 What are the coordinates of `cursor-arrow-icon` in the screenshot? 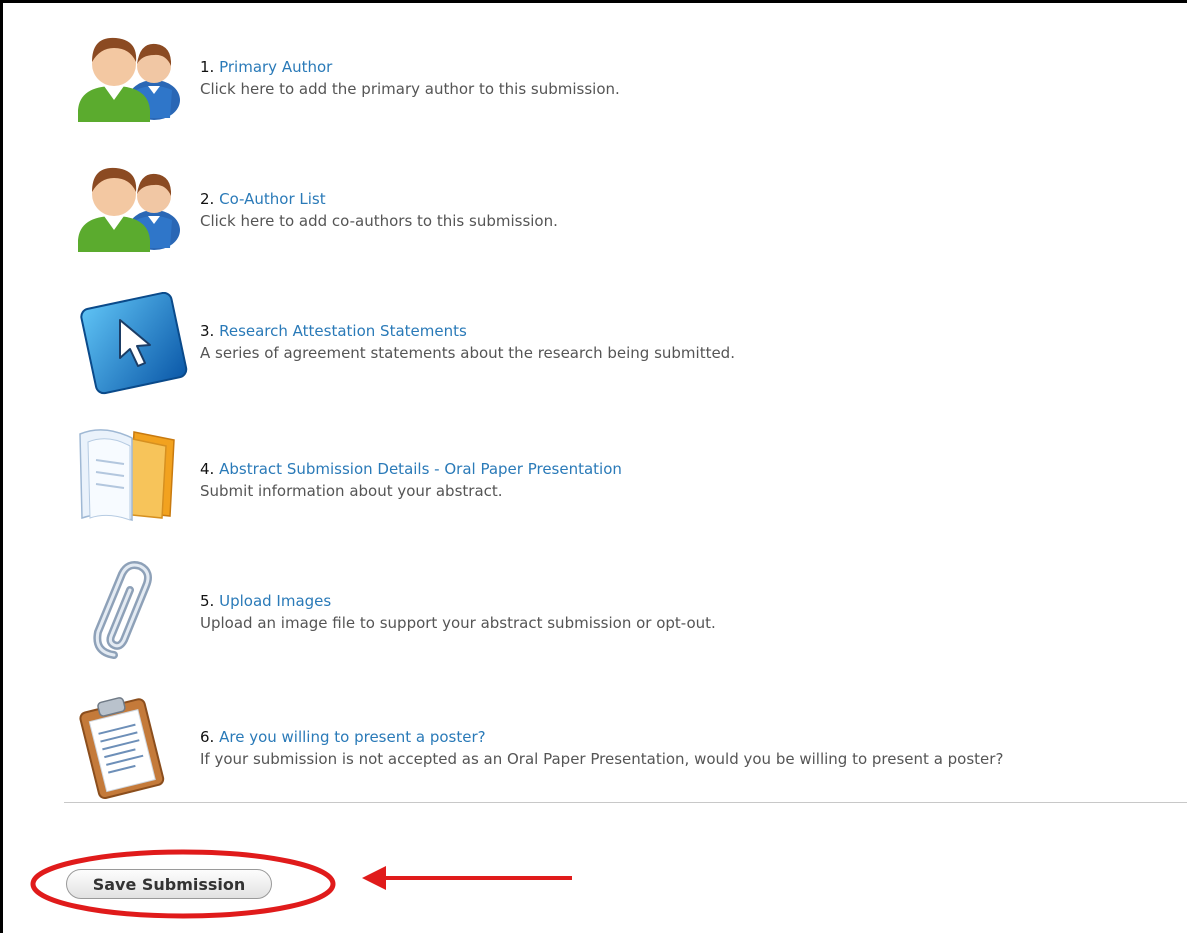 It's located at (131, 343).